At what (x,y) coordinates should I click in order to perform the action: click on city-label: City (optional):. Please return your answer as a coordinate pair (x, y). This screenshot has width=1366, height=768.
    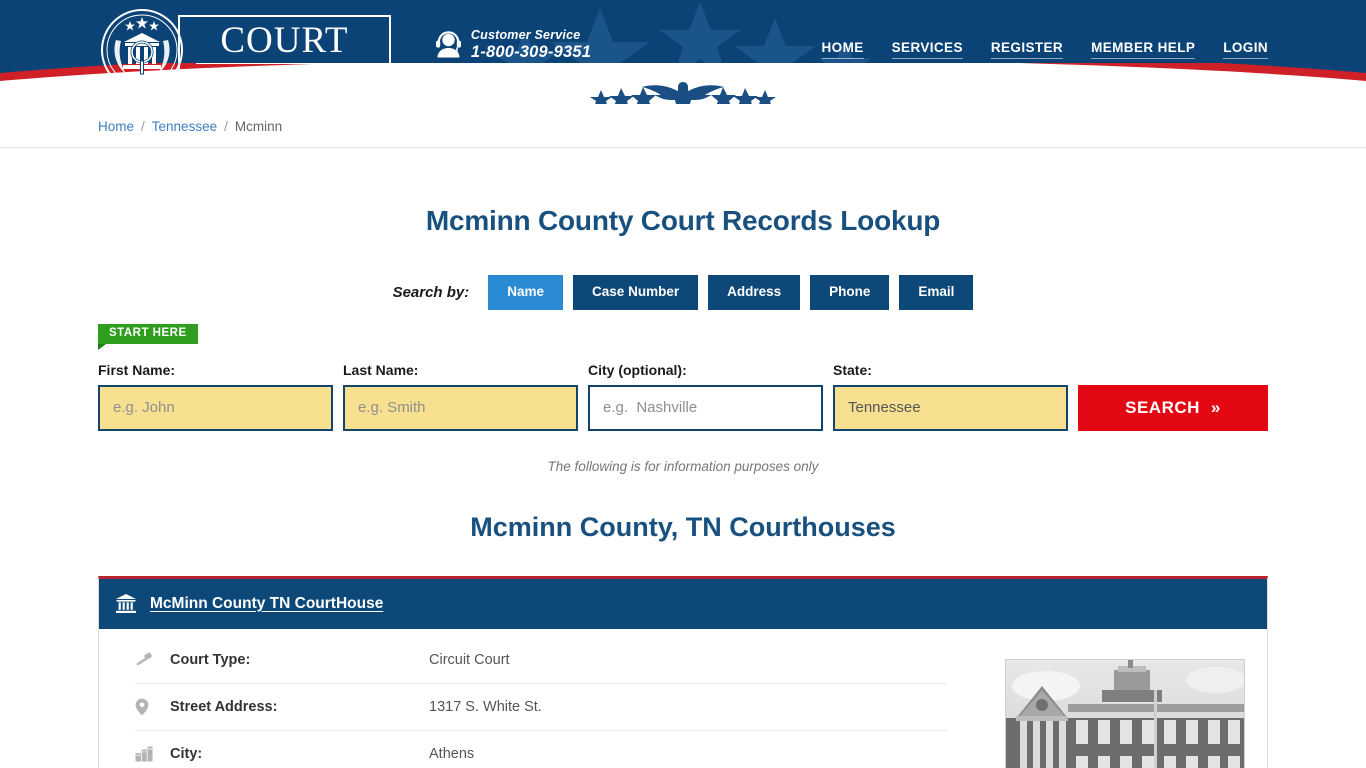
    Looking at the image, I should click on (637, 369).